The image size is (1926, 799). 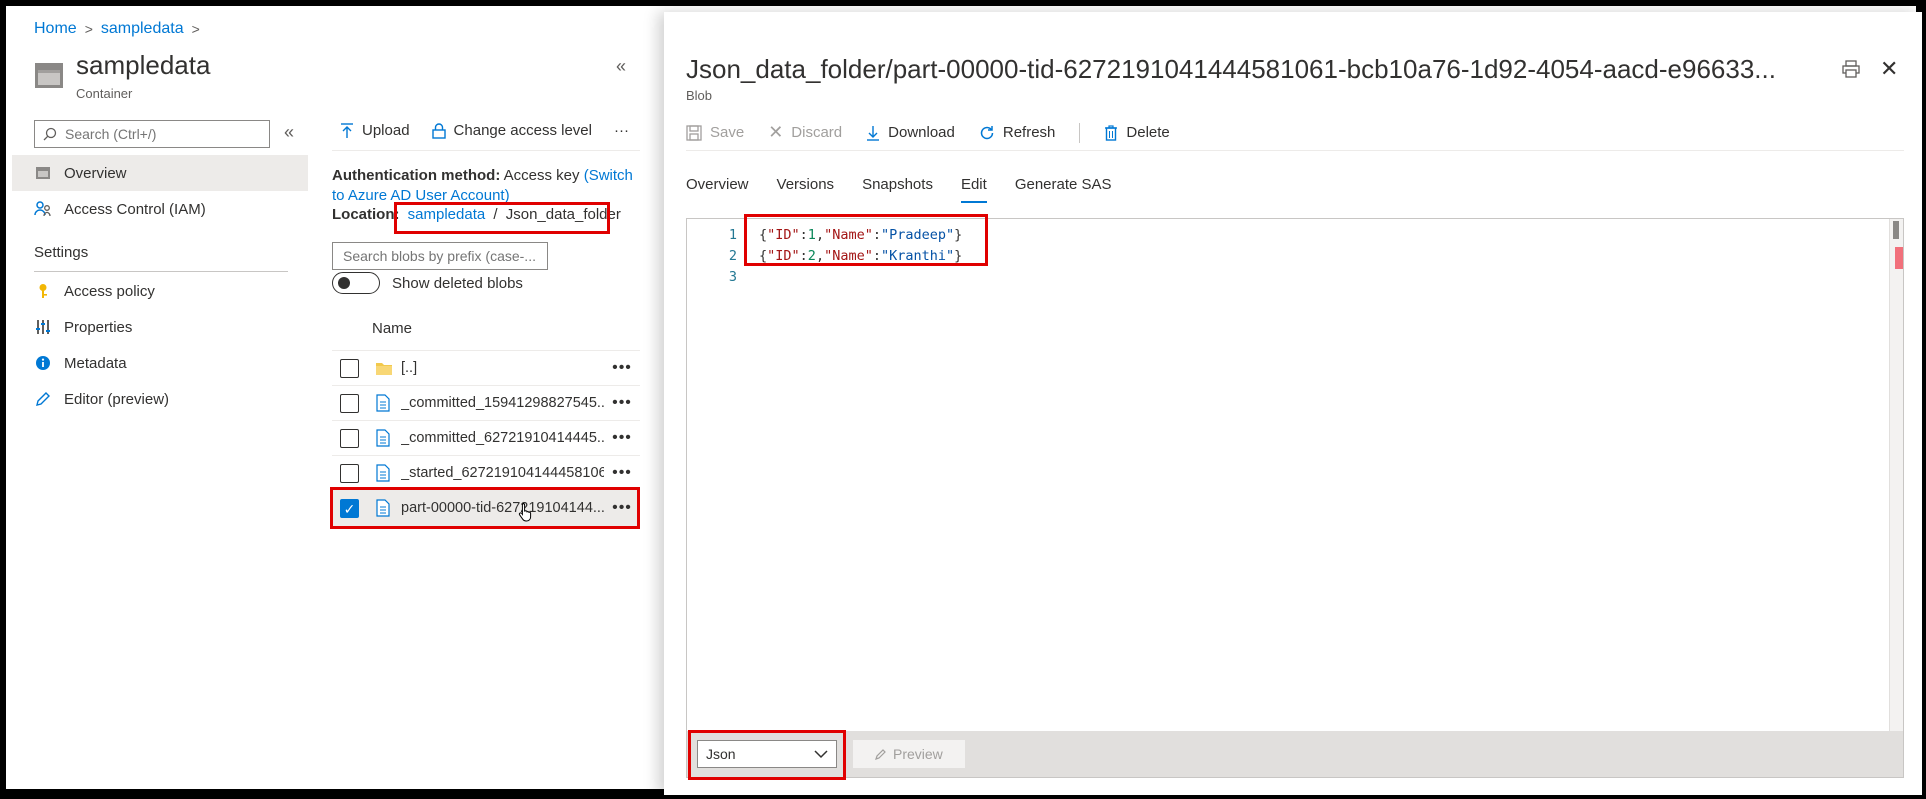 What do you see at coordinates (694, 132) in the screenshot?
I see `save-icon` at bounding box center [694, 132].